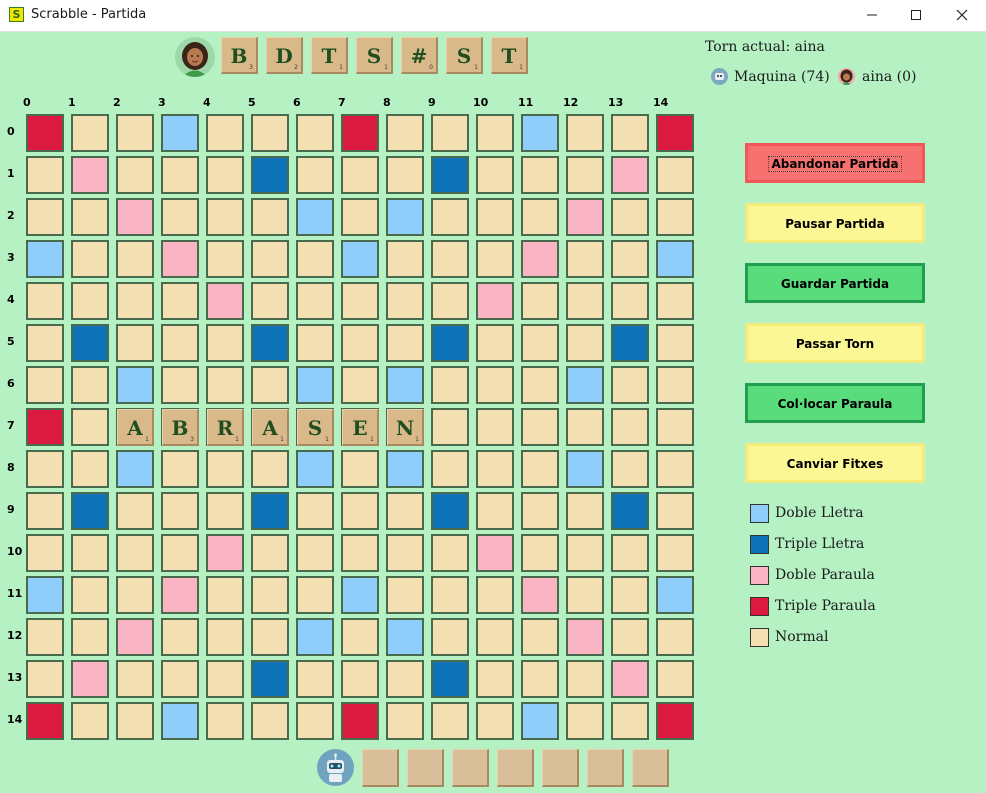  What do you see at coordinates (180, 427) in the screenshot?
I see `board-tile: B3` at bounding box center [180, 427].